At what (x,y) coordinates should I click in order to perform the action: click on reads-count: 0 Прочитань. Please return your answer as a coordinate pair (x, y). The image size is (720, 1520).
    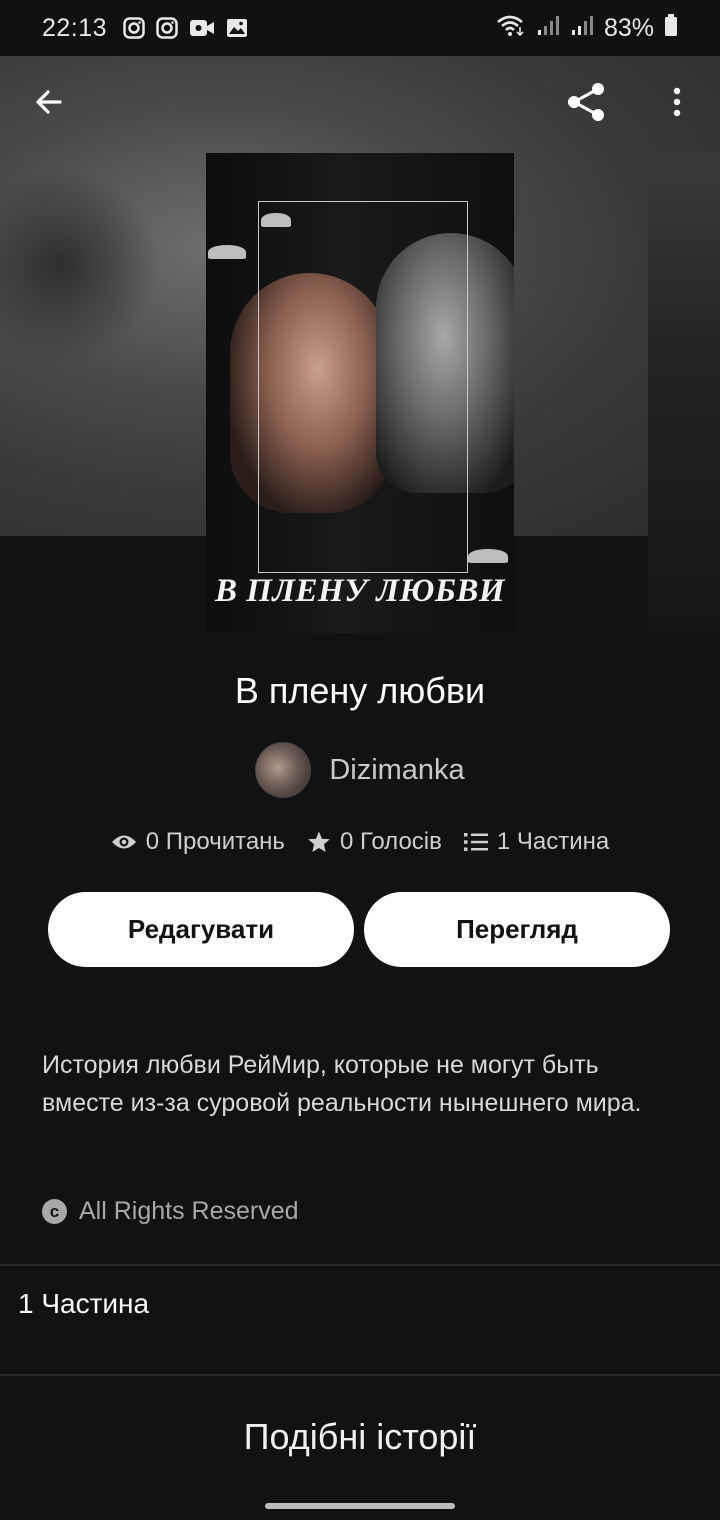
    Looking at the image, I should click on (215, 841).